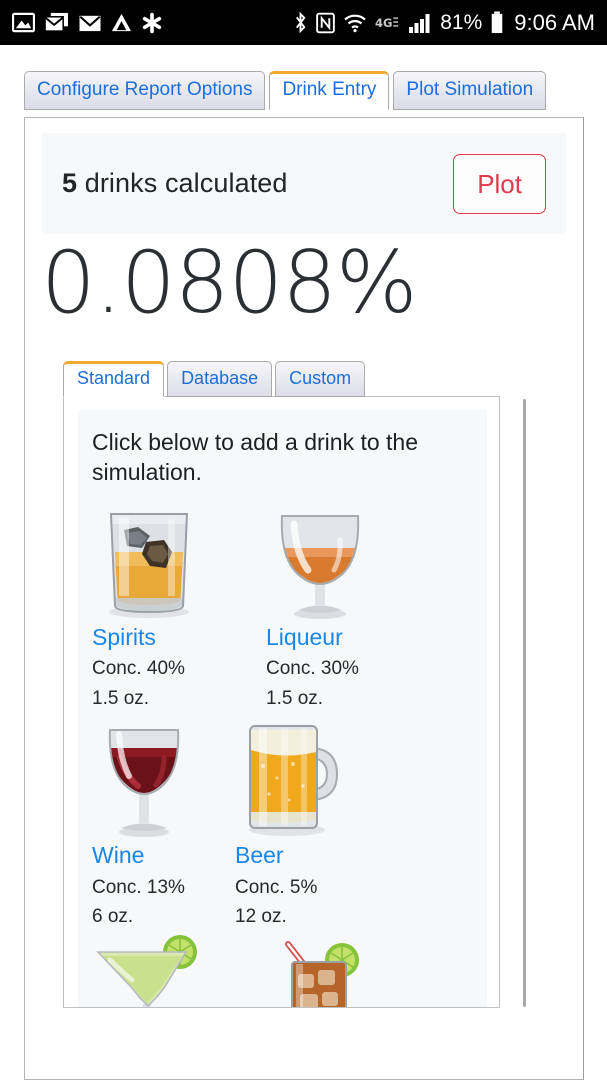 This screenshot has height=1080, width=607. What do you see at coordinates (138, 669) in the screenshot?
I see `drink-concentration: Conc. 40%` at bounding box center [138, 669].